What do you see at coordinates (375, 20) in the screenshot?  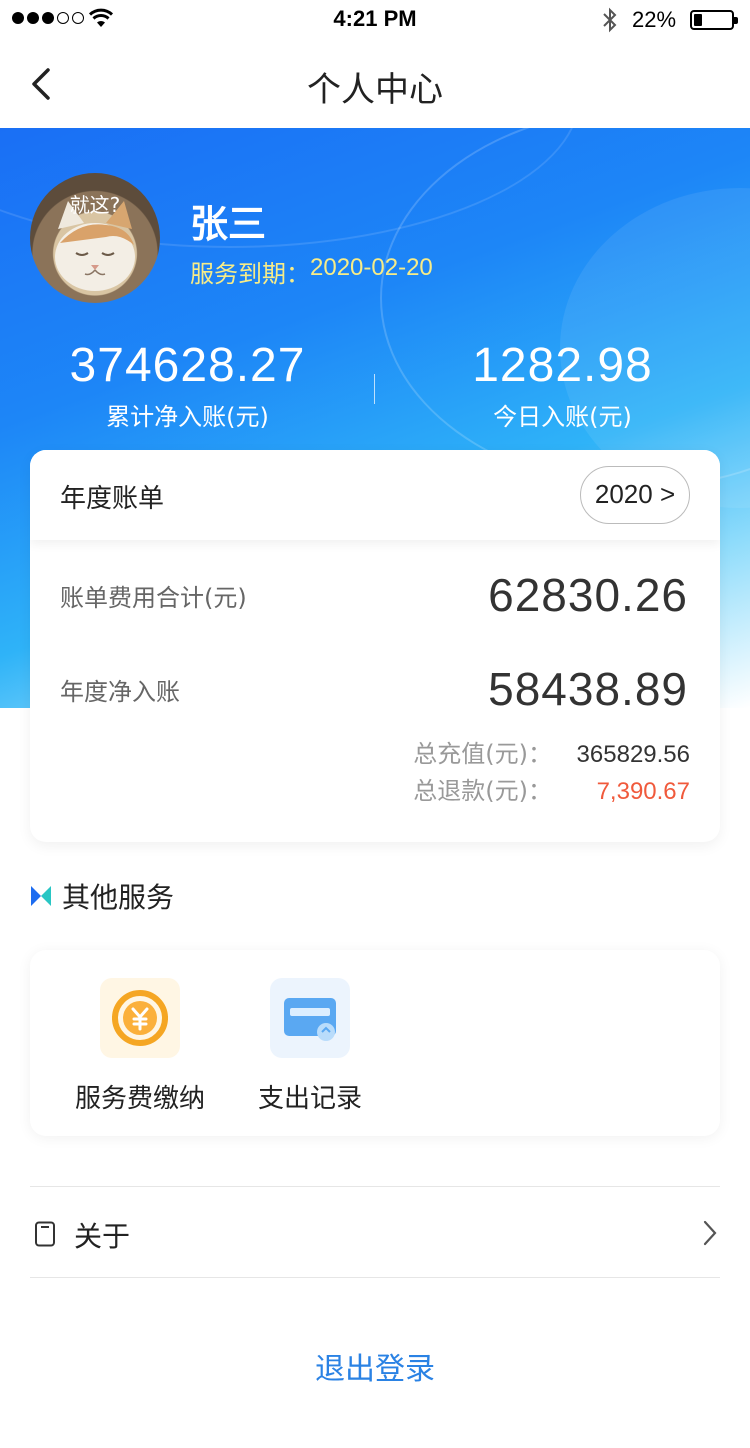 I see `status-bar: 4:21 PM 22%` at bounding box center [375, 20].